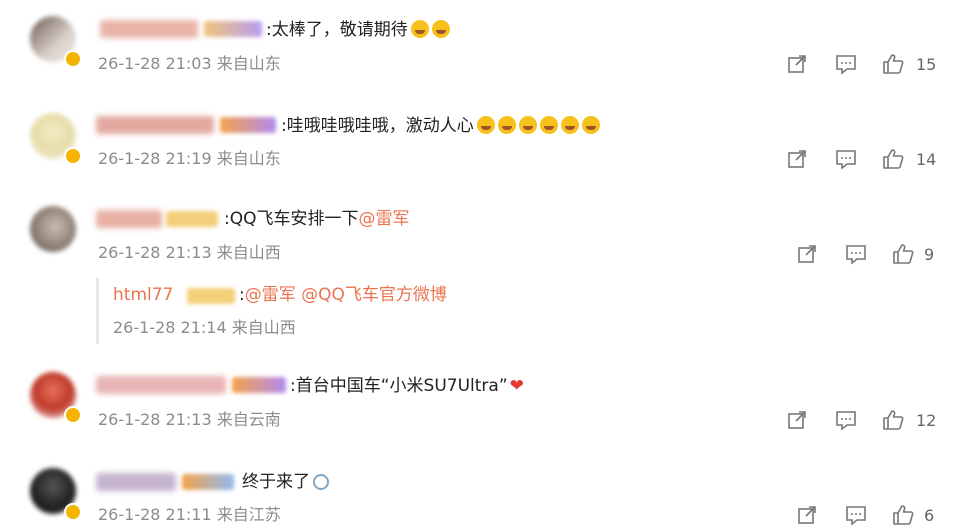  I want to click on reply-text: :@雷军 @QQ飞车官方微博, so click(343, 295).